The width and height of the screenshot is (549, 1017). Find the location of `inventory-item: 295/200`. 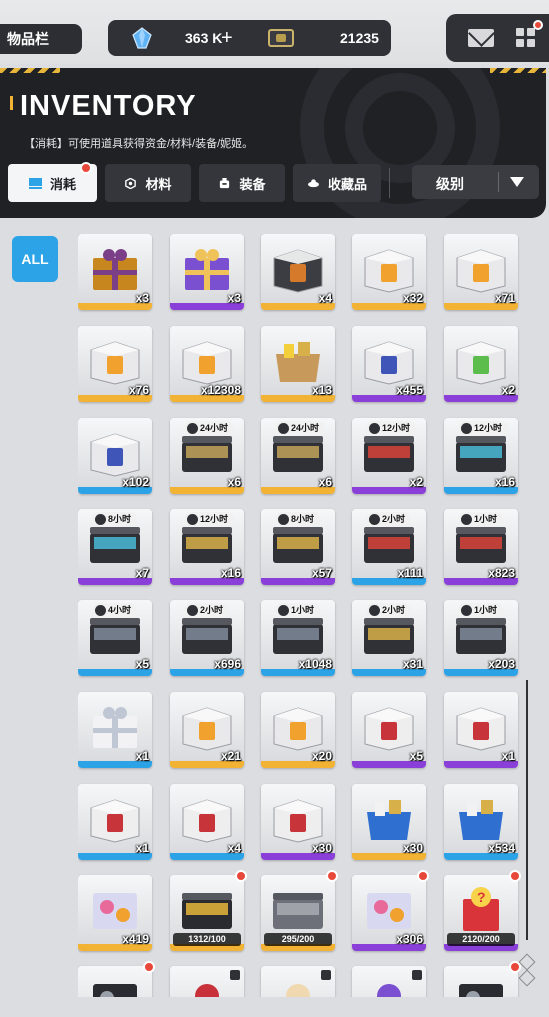

inventory-item: 295/200 is located at coordinates (299, 910).